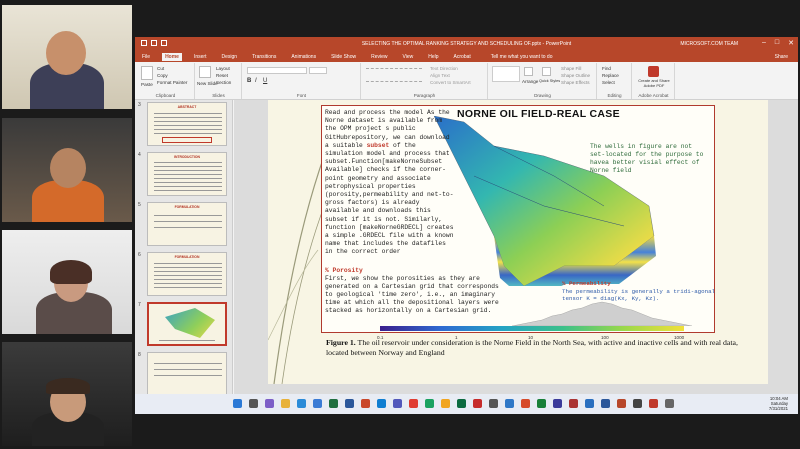 Image resolution: width=800 pixels, height=449 pixels. I want to click on section-button: Section, so click(223, 82).